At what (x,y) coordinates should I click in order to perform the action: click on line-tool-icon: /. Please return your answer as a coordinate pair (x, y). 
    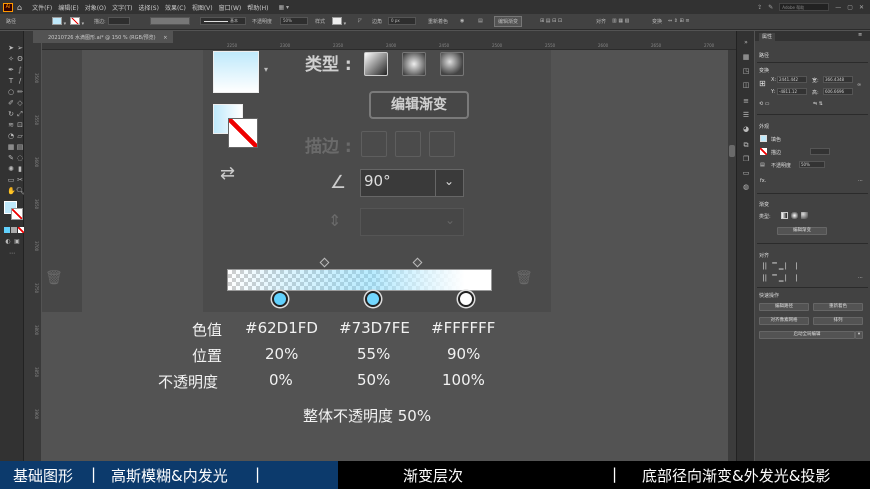
    Looking at the image, I should click on (20, 81).